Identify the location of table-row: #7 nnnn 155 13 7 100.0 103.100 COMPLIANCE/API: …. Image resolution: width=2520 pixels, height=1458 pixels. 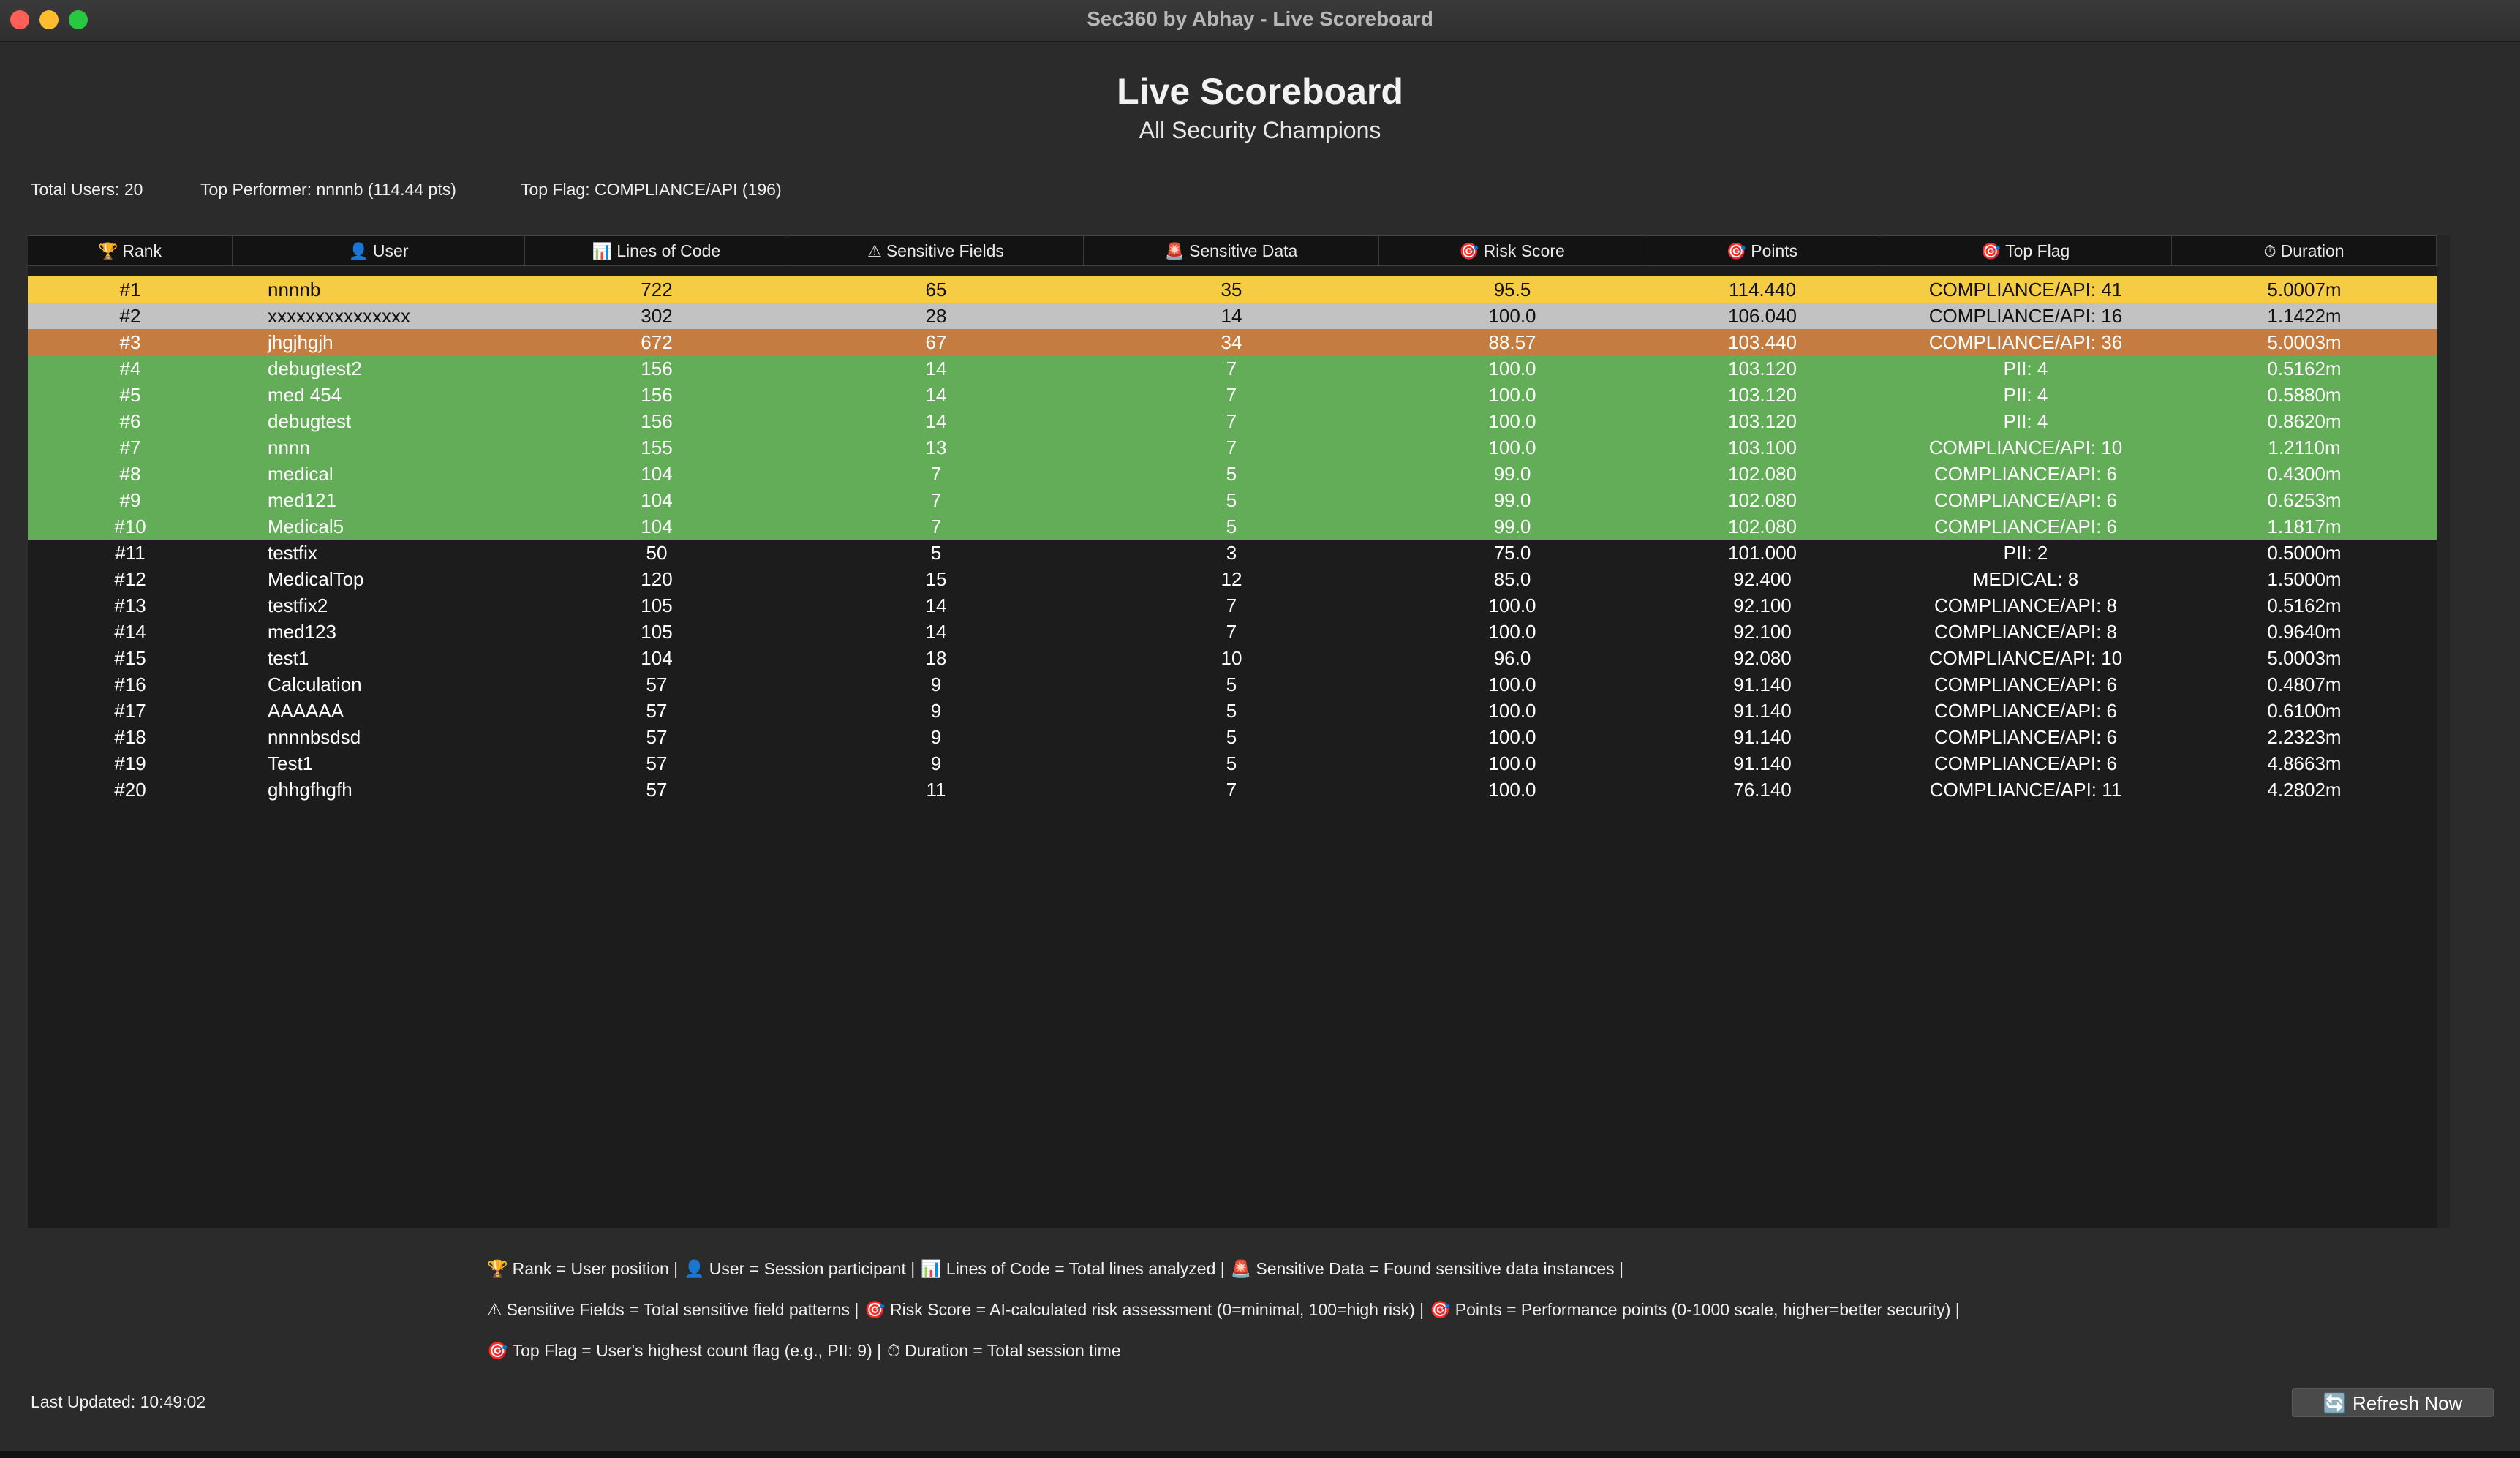
(1232, 448).